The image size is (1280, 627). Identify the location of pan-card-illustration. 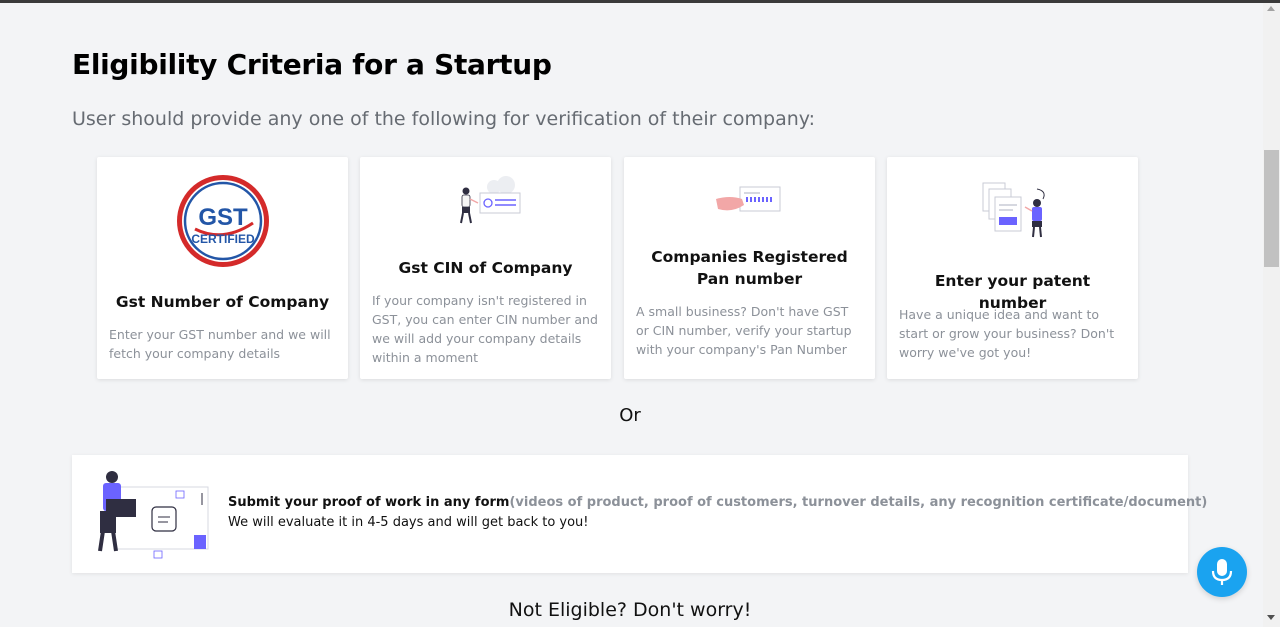
(749, 201).